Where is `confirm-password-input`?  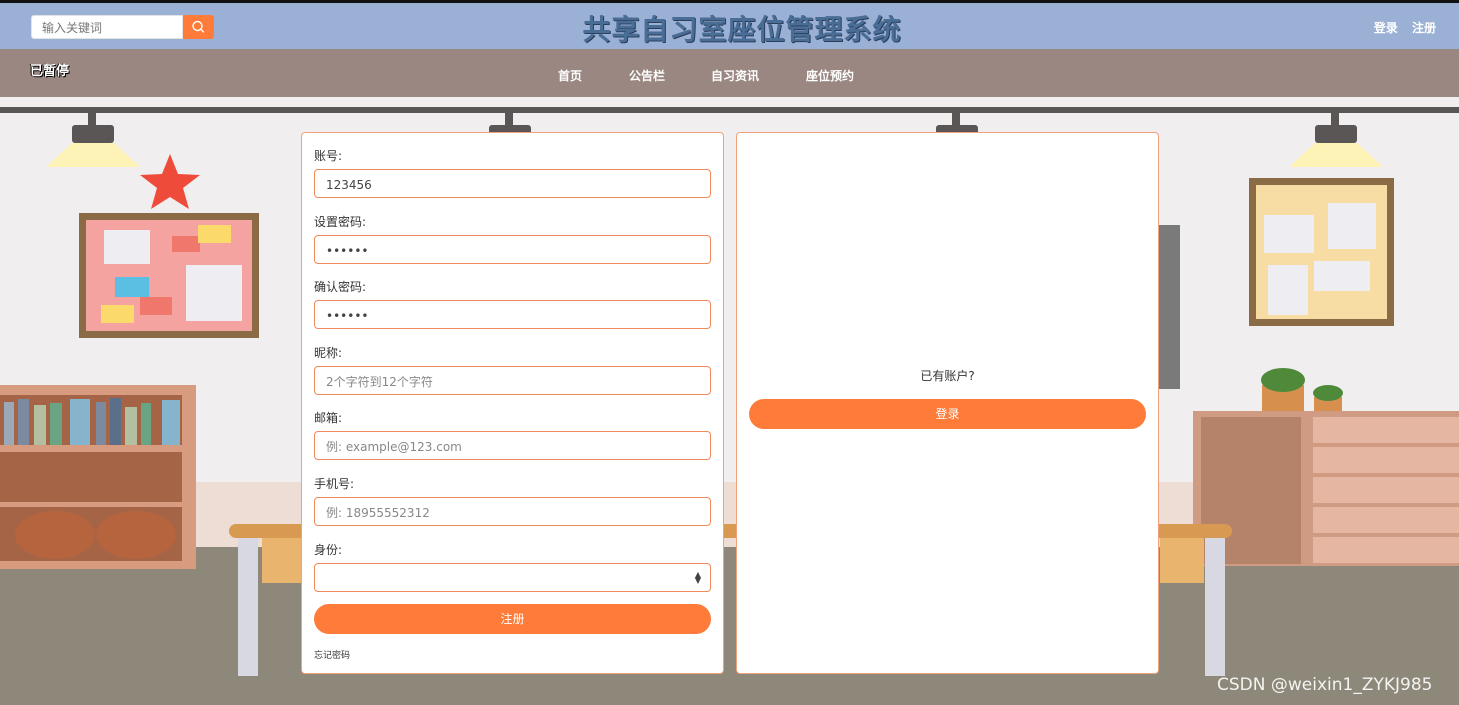 confirm-password-input is located at coordinates (511, 315).